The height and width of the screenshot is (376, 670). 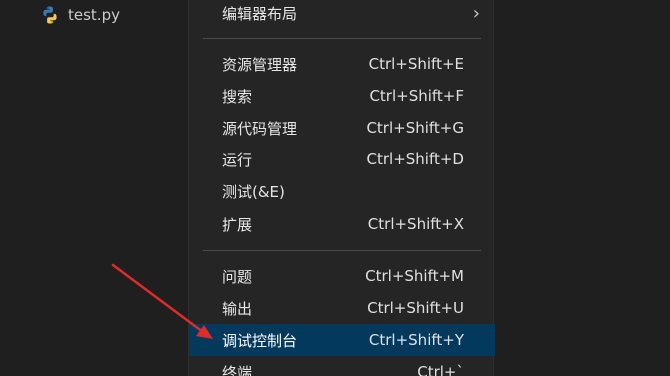 I want to click on menu-item-editor-layout: 编辑器布局 ›, so click(x=342, y=14).